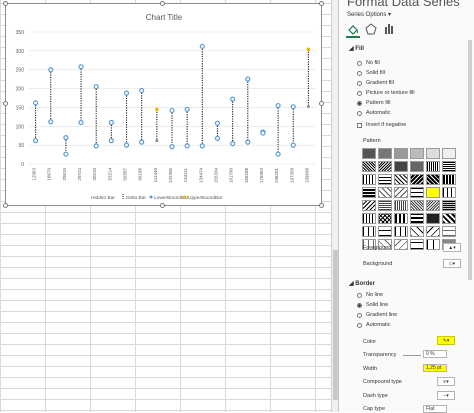 The width and height of the screenshot is (474, 413). Describe the element at coordinates (412, 355) in the screenshot. I see `transparency-slider` at that location.